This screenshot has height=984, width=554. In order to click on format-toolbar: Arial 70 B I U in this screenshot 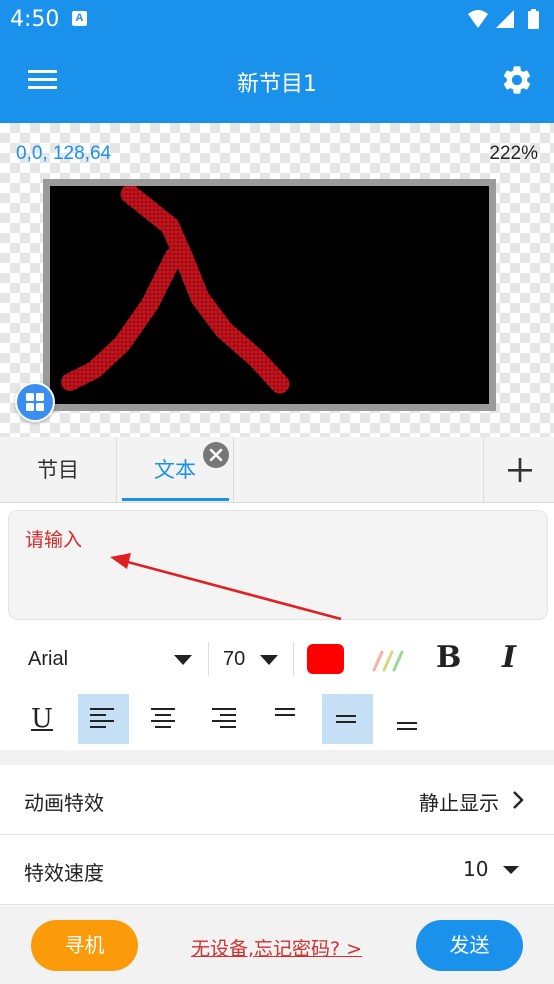, I will do `click(277, 689)`.